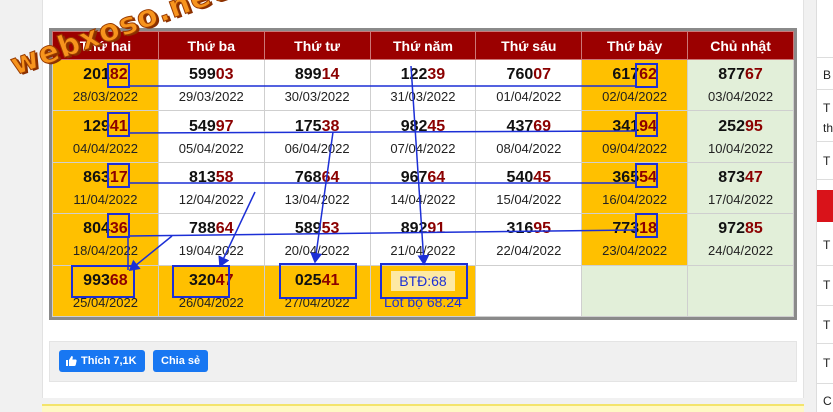 This screenshot has width=833, height=412. What do you see at coordinates (202, 177) in the screenshot?
I see `number-head: 813` at bounding box center [202, 177].